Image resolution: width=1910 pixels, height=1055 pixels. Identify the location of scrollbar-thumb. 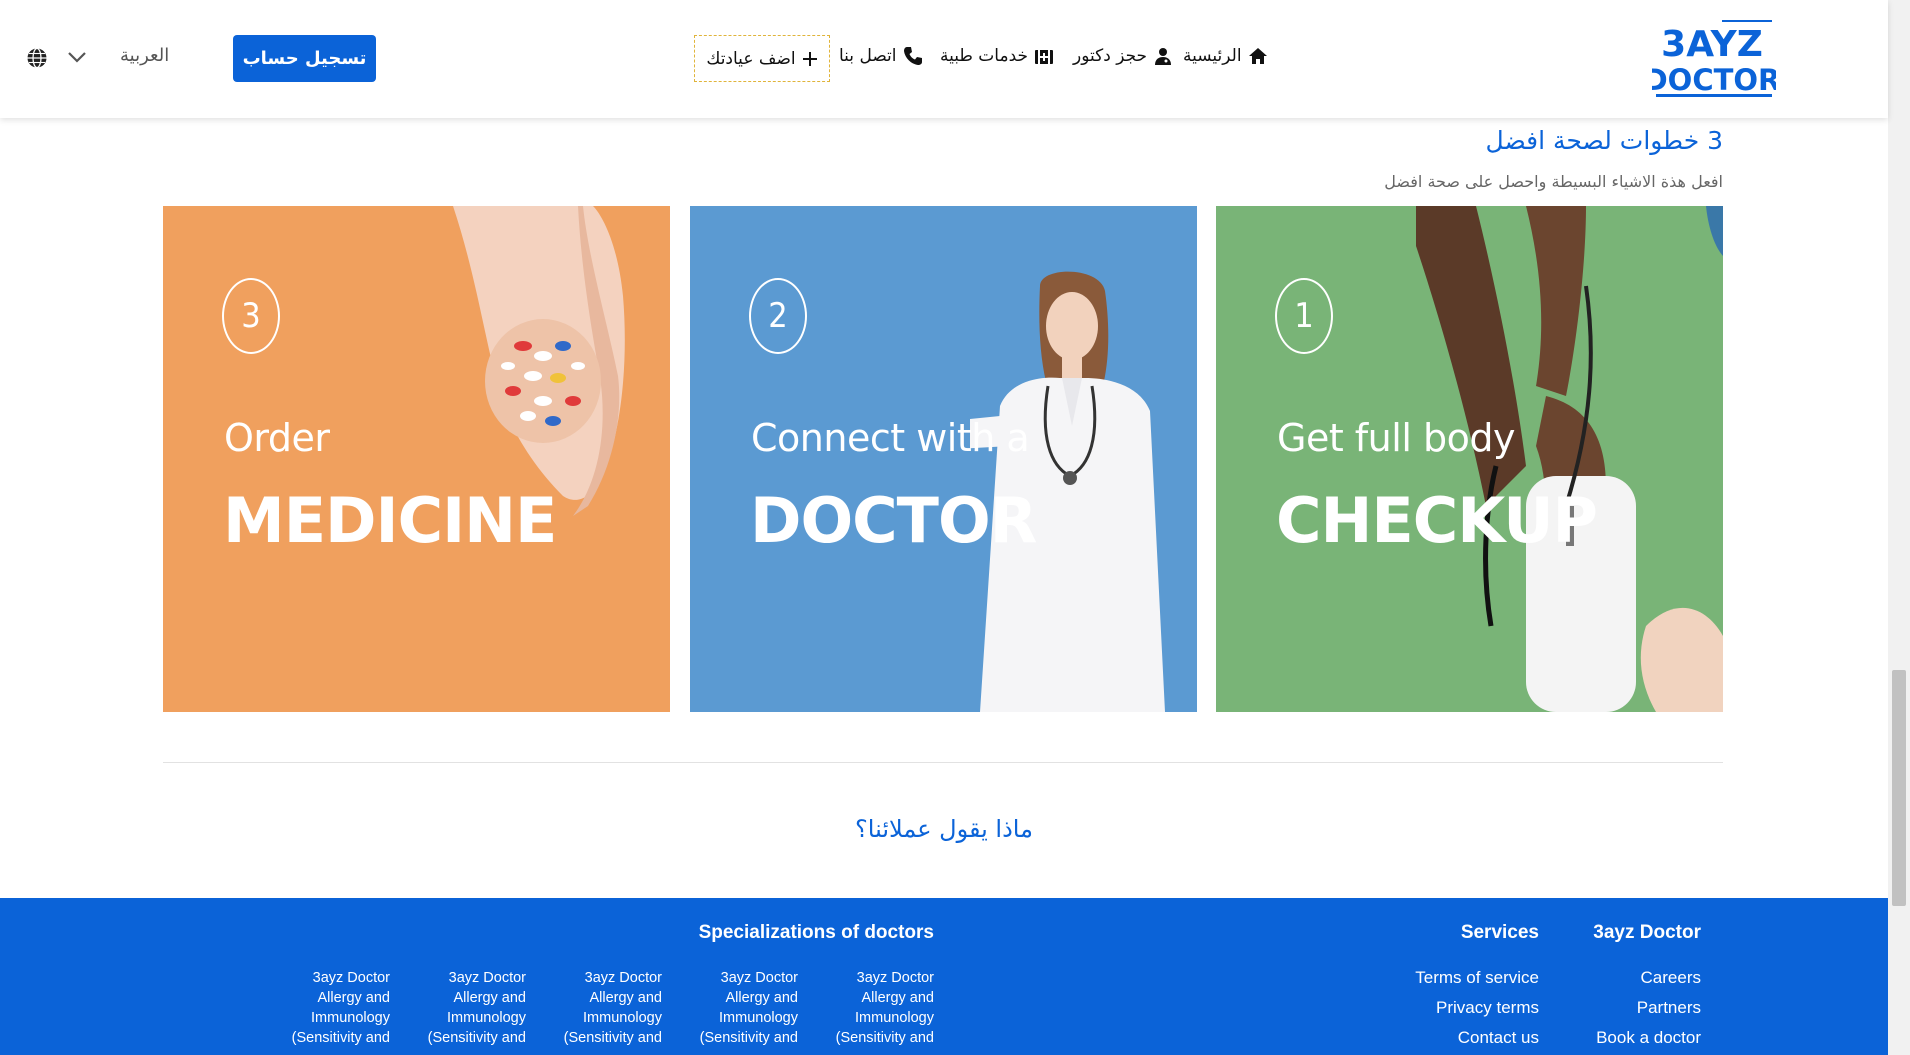
(1899, 788).